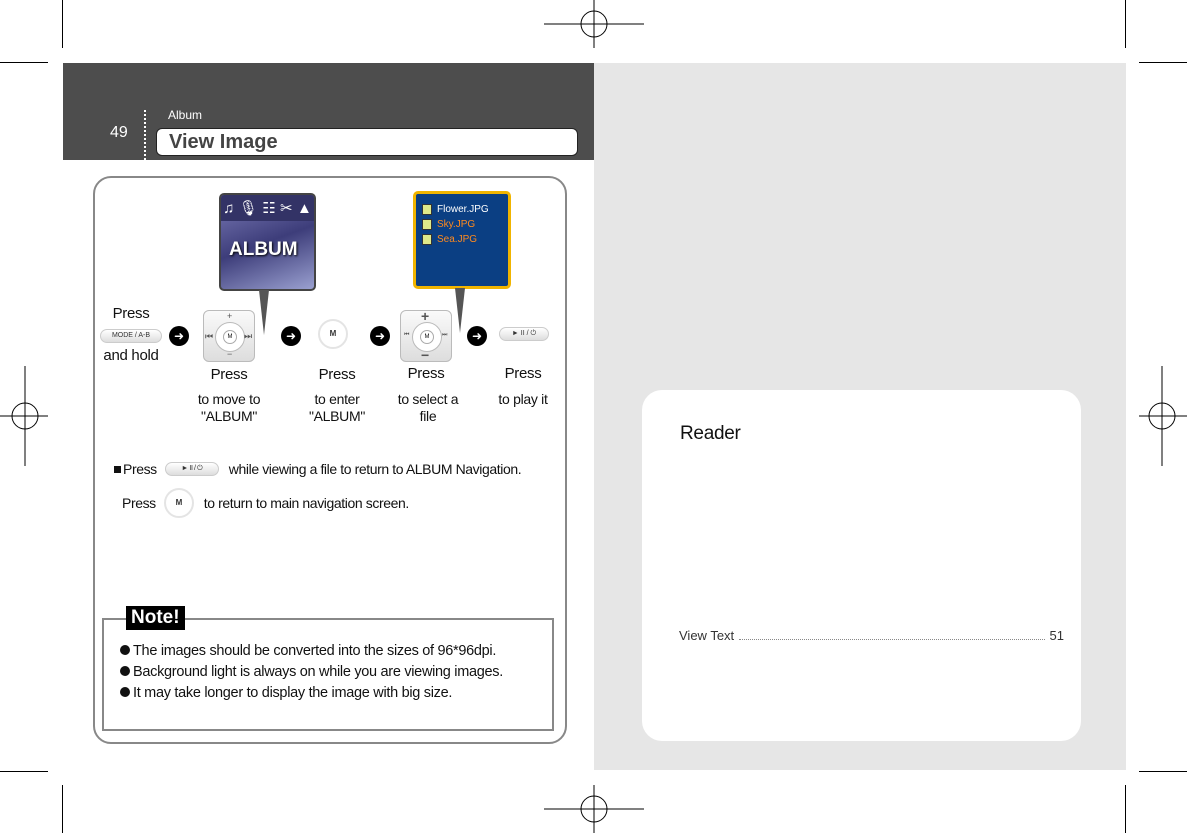 The image size is (1187, 833). What do you see at coordinates (462, 224) in the screenshot?
I see `file-item: Sky.JPG` at bounding box center [462, 224].